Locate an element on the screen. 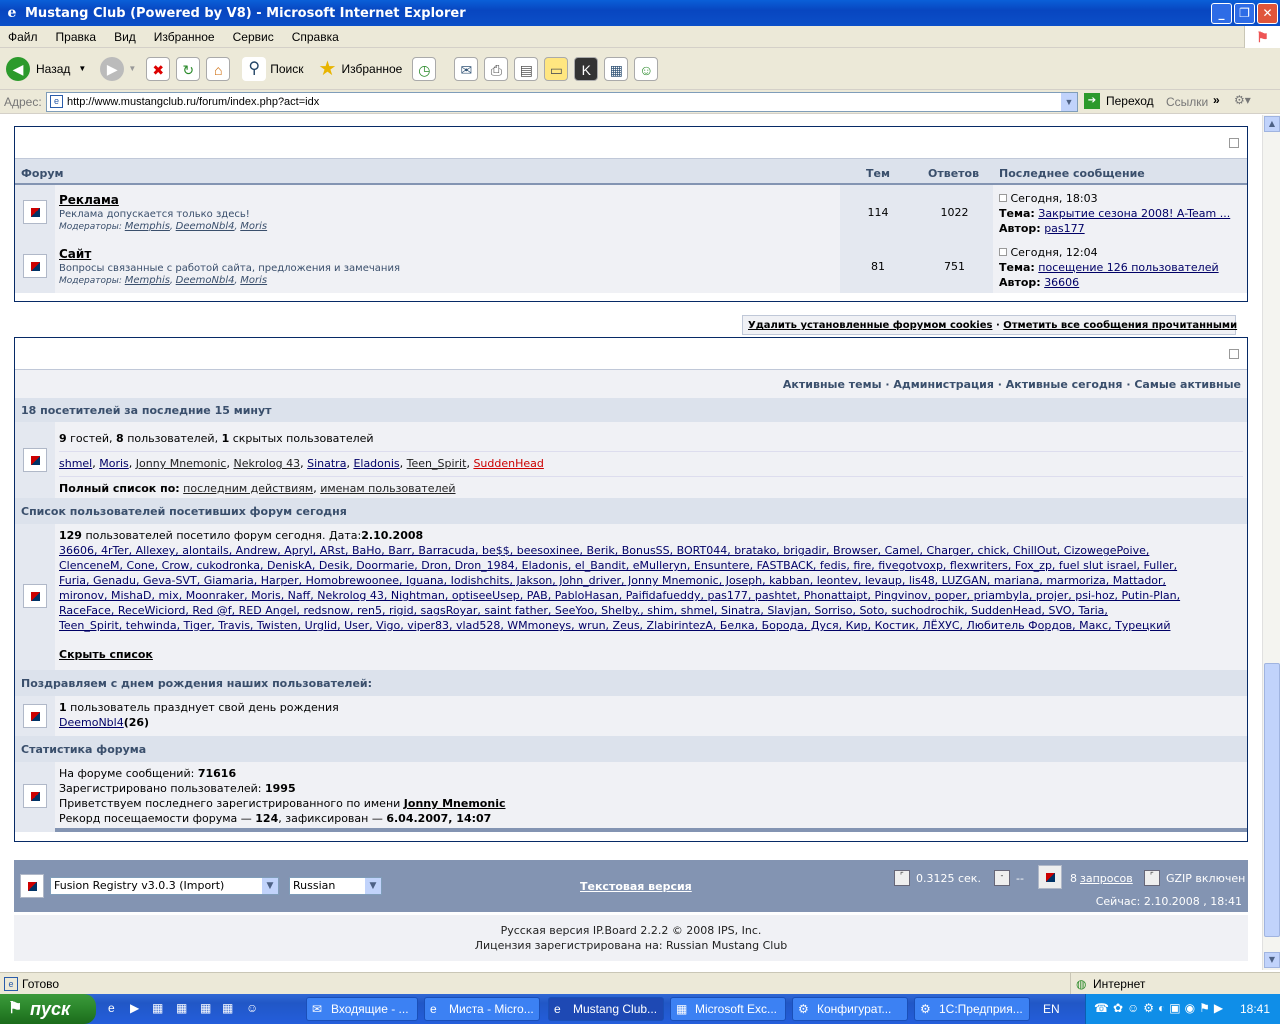  online-user-link: Teen_Spirit is located at coordinates (437, 463).